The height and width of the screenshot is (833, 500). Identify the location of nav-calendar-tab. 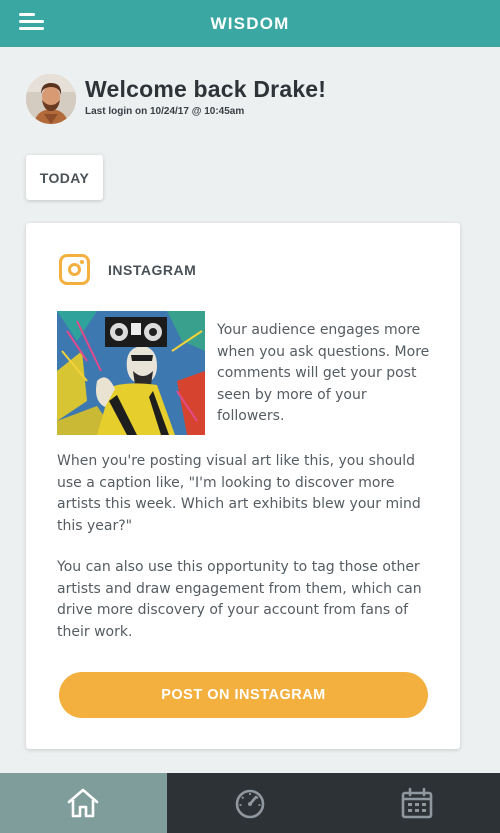
(416, 803).